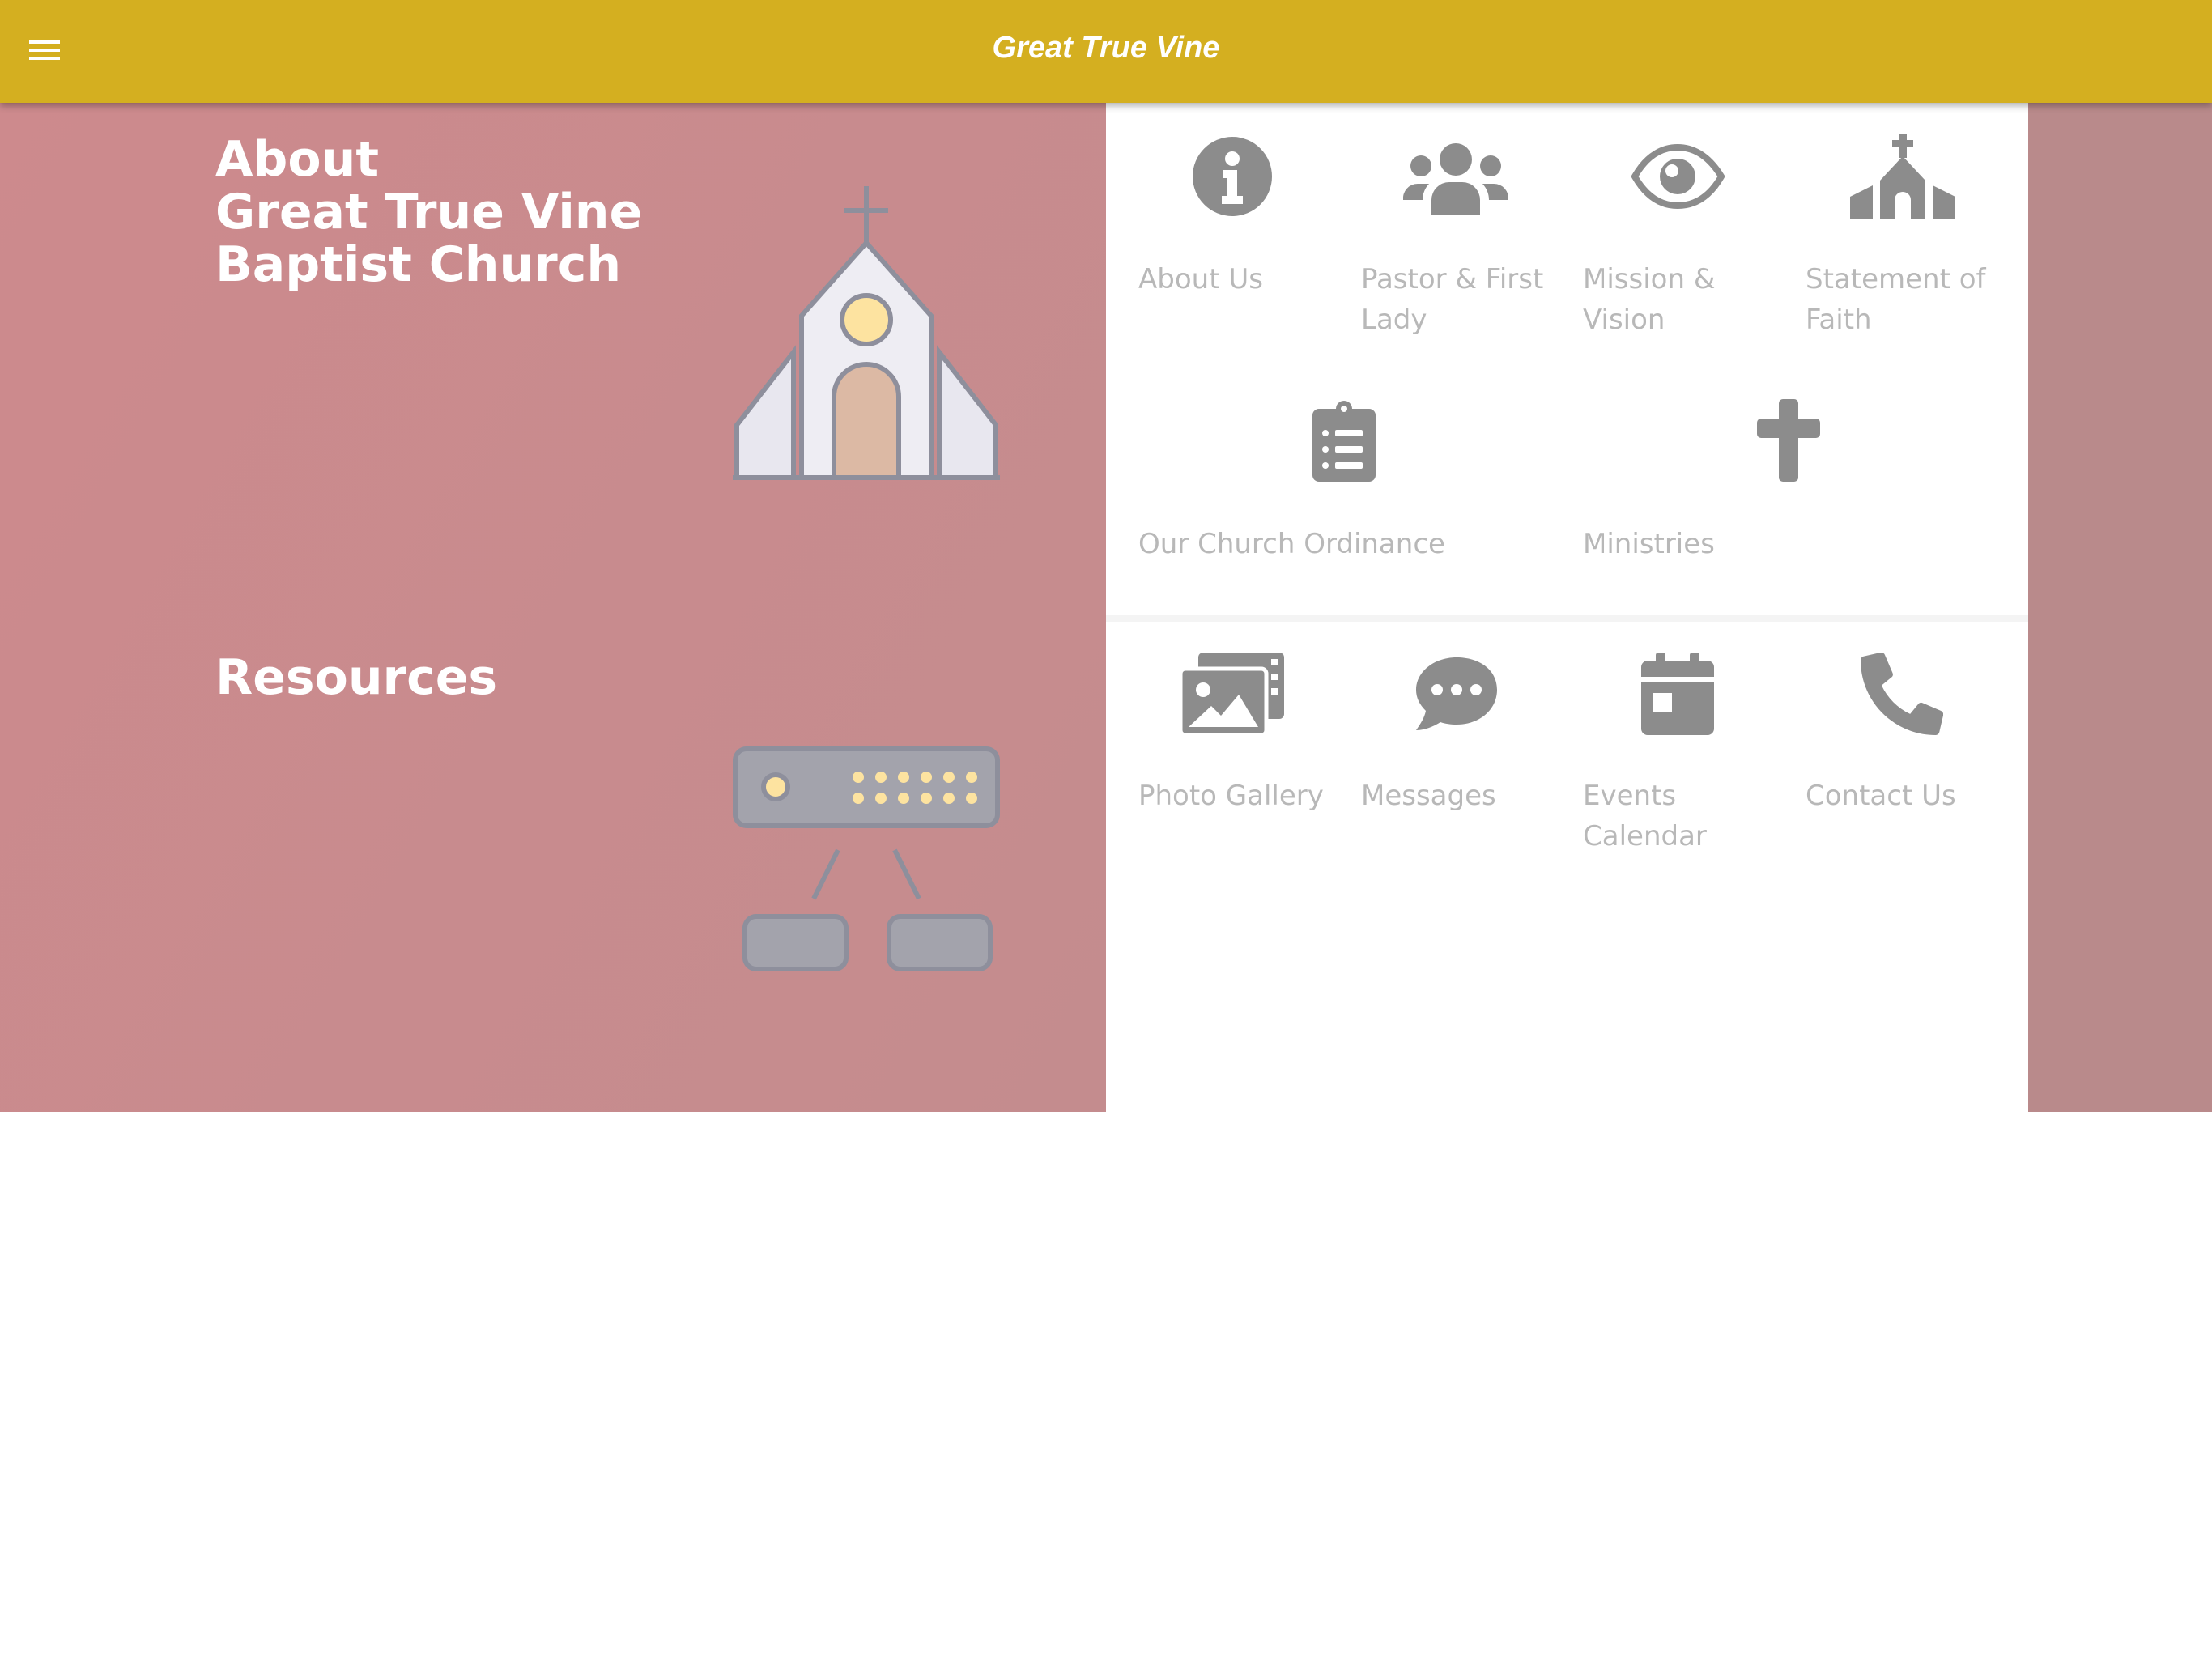  What do you see at coordinates (1839, 320) in the screenshot?
I see `label-line: Faith` at bounding box center [1839, 320].